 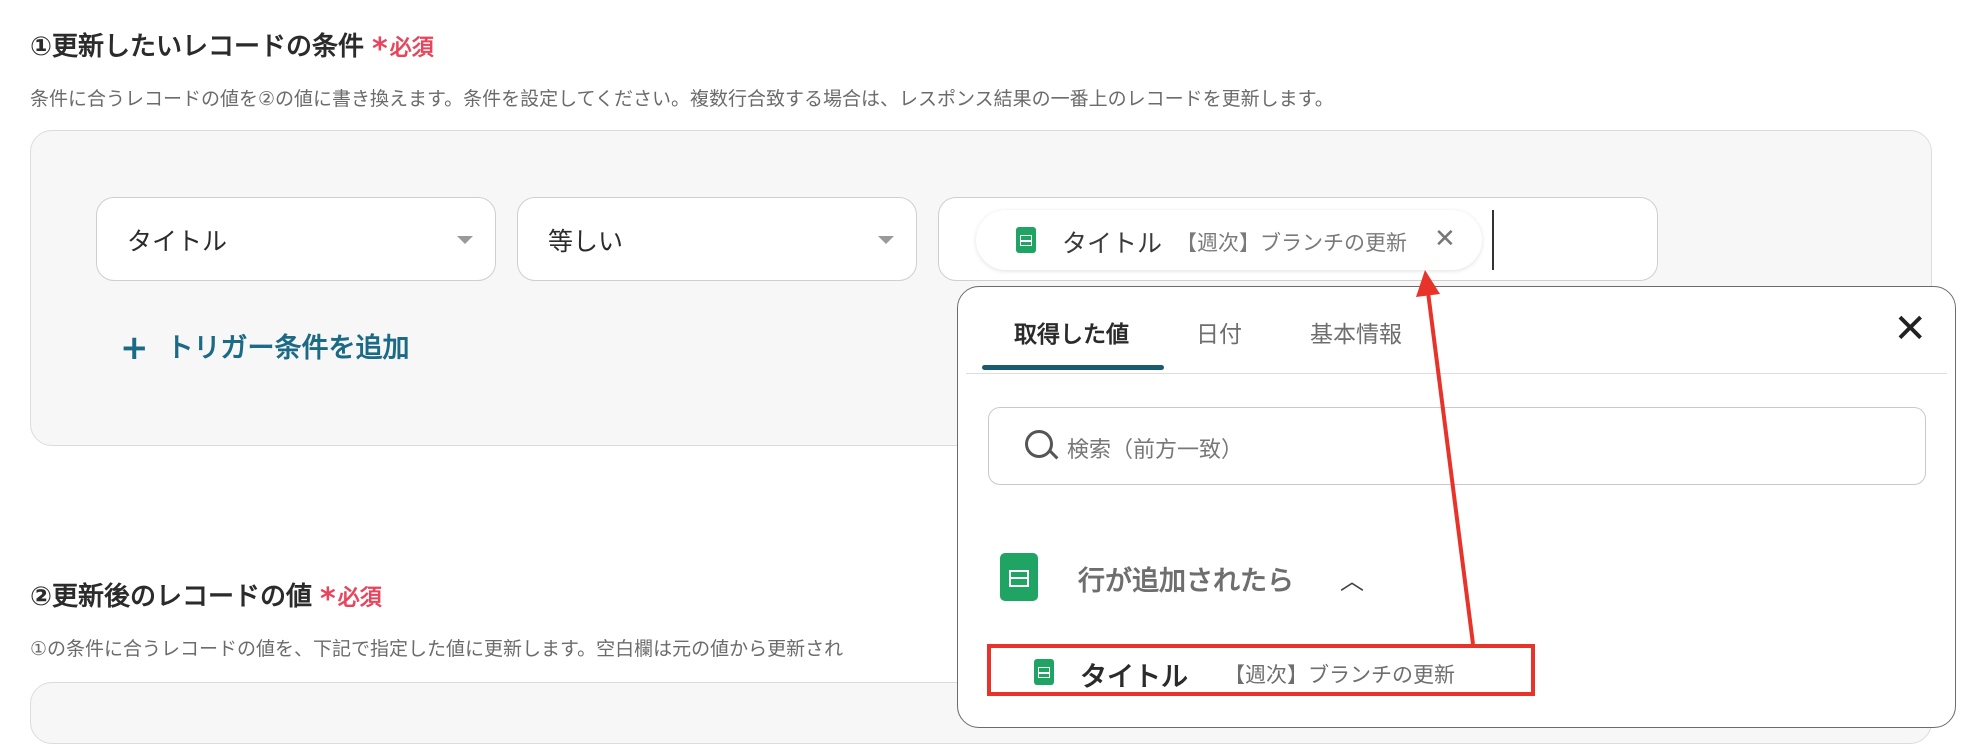 I want to click on section2-title: ②更新後のレコードの値 *必須, so click(x=206, y=596).